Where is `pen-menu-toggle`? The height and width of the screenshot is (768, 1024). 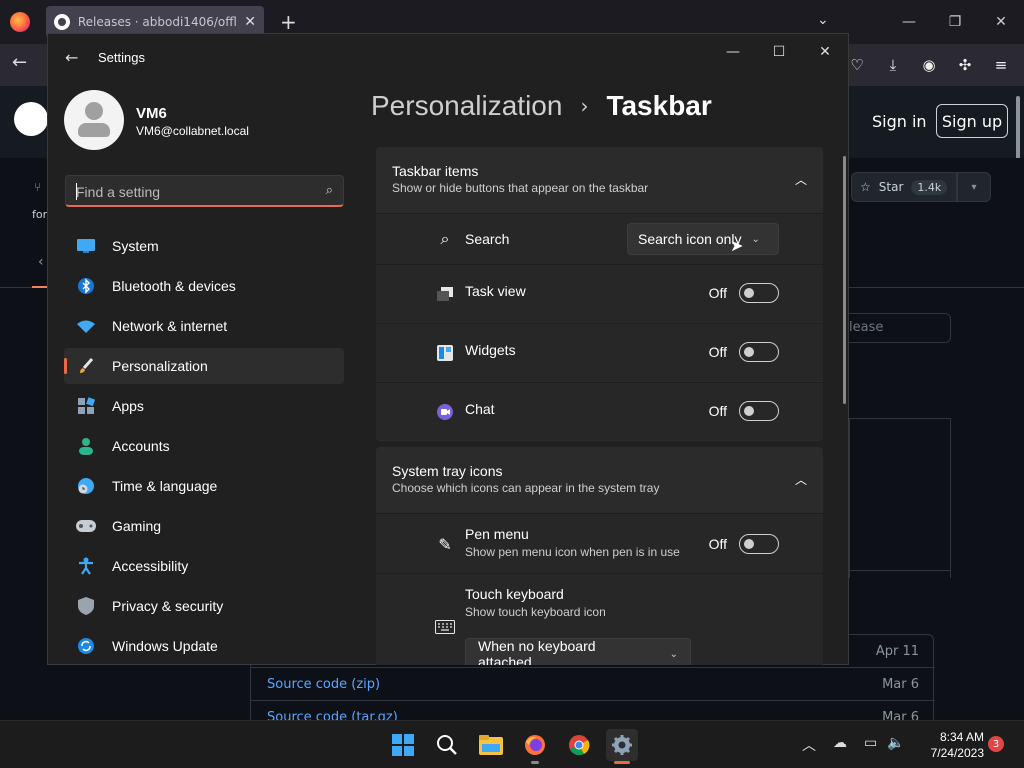 pen-menu-toggle is located at coordinates (759, 544).